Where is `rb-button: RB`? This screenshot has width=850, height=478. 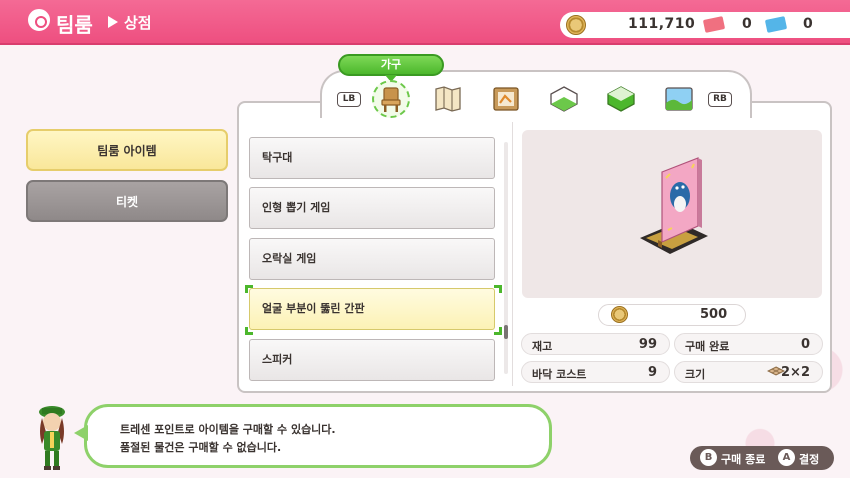 rb-button: RB is located at coordinates (720, 99).